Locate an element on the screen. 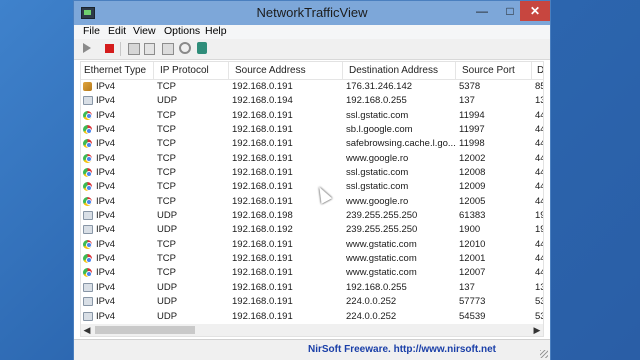 The height and width of the screenshot is (360, 640). copy-icon is located at coordinates (149, 49).